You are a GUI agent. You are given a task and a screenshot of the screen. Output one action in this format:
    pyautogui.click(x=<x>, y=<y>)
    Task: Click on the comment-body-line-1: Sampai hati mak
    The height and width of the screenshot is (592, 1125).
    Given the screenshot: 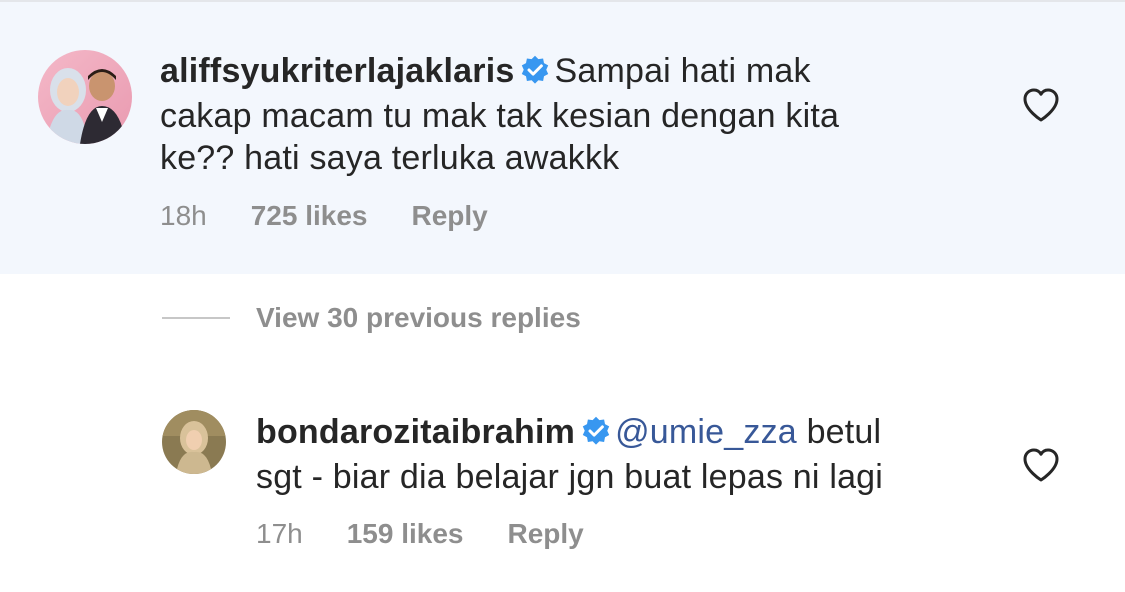 What is the action you would take?
    pyautogui.click(x=682, y=71)
    